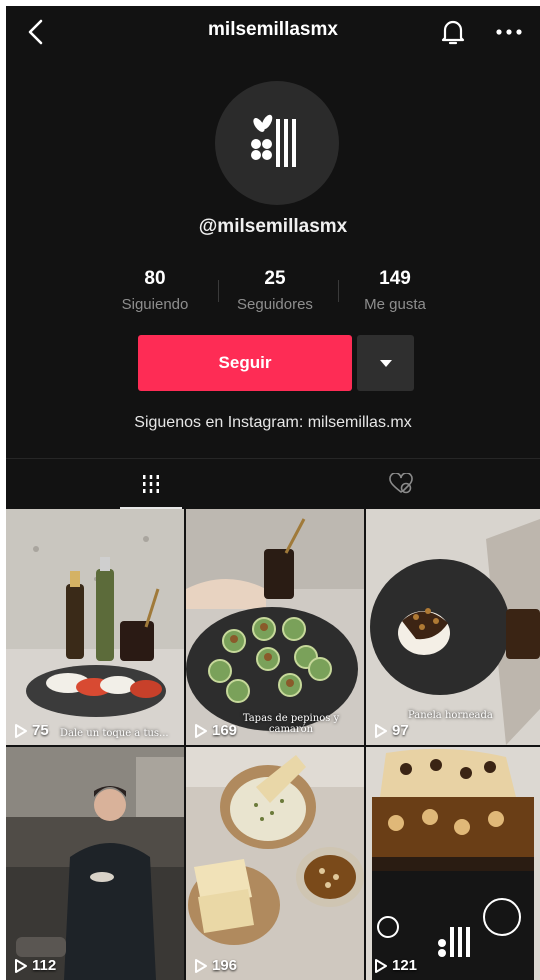  I want to click on profile-bio: Siguenos en Instagram: milsemillas.mx, so click(273, 422).